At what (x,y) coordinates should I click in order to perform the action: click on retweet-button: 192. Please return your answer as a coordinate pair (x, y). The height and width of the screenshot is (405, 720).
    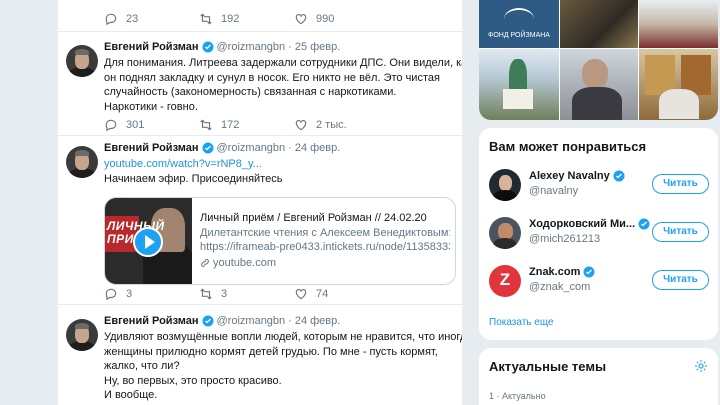
    Looking at the image, I should click on (246, 19).